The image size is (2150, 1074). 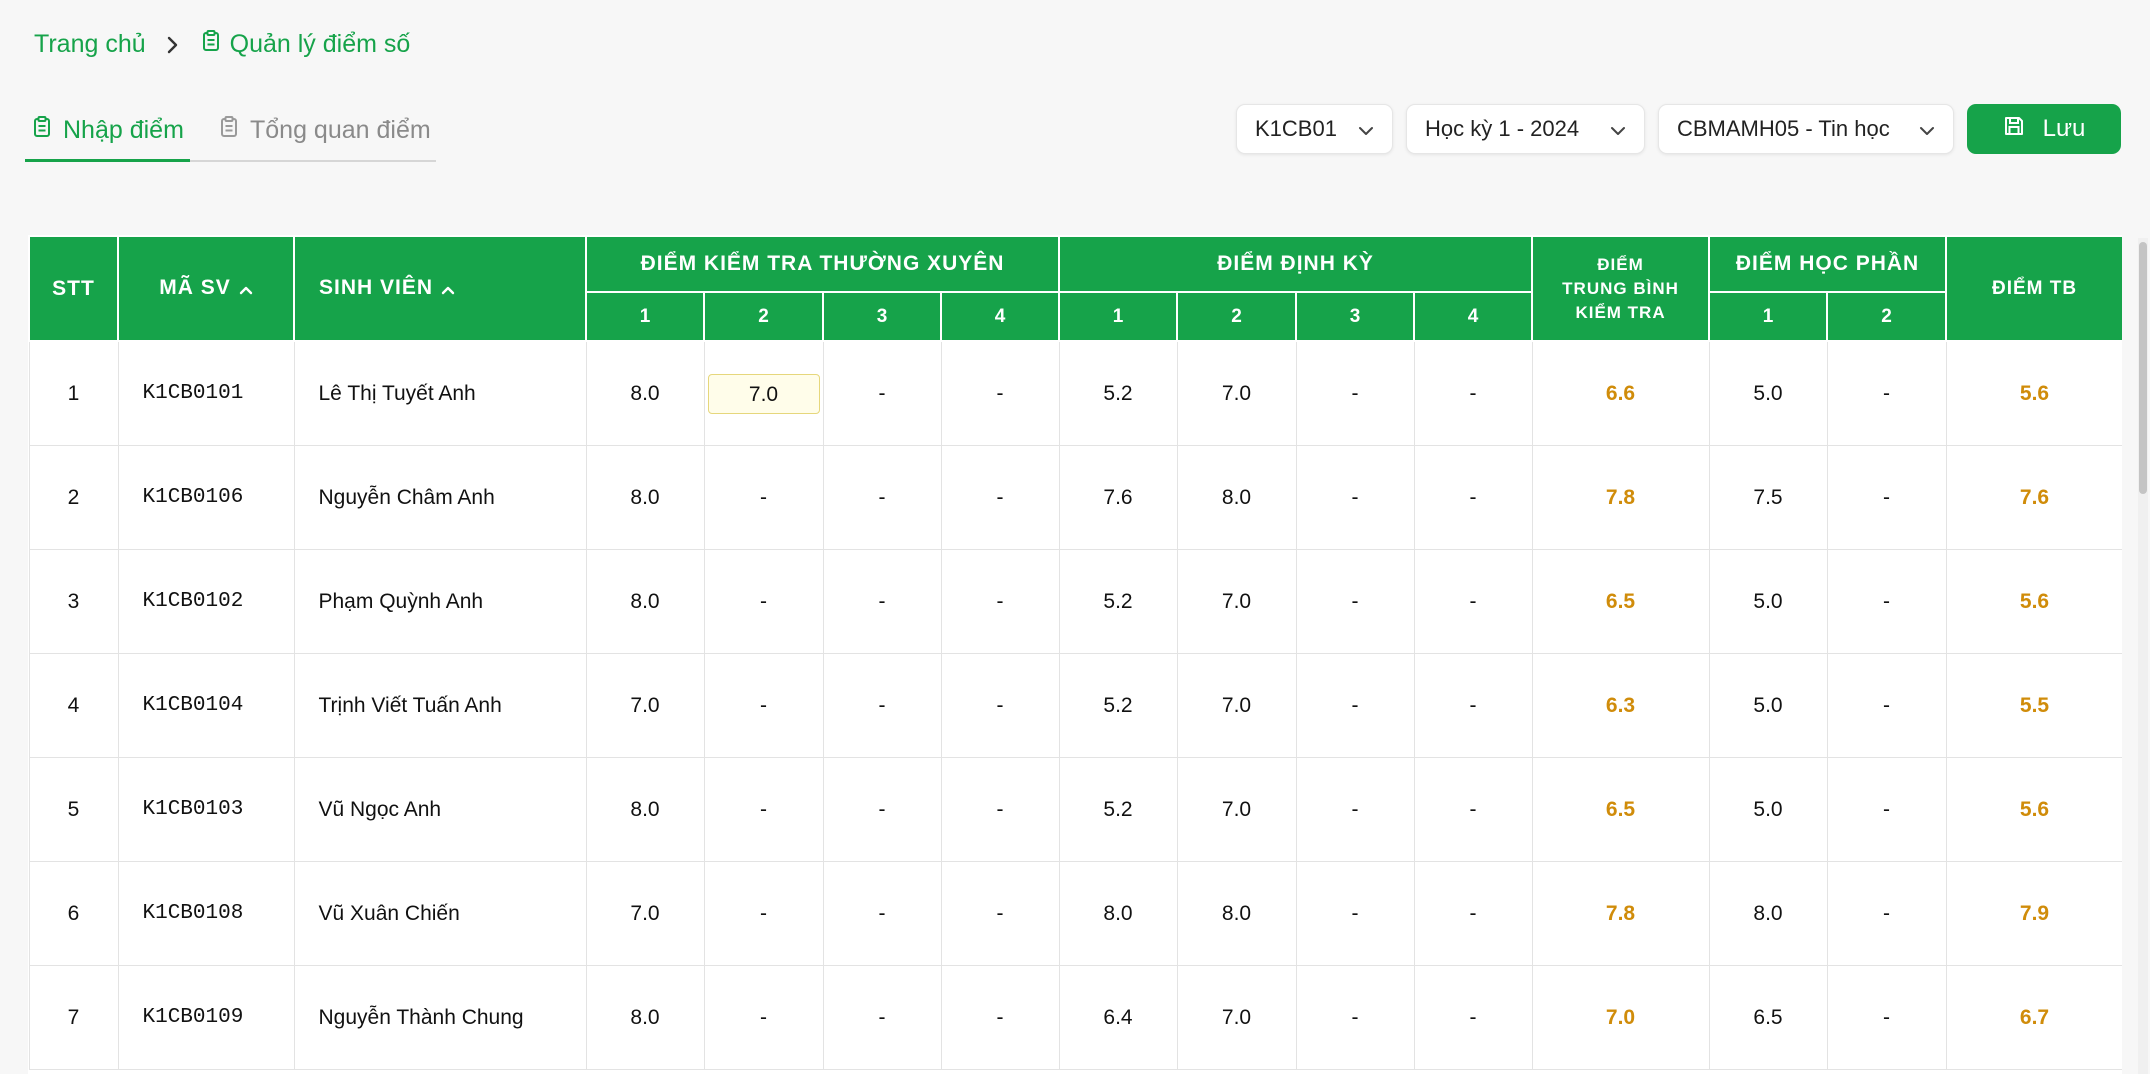 What do you see at coordinates (42, 130) in the screenshot?
I see `clipboard-icon` at bounding box center [42, 130].